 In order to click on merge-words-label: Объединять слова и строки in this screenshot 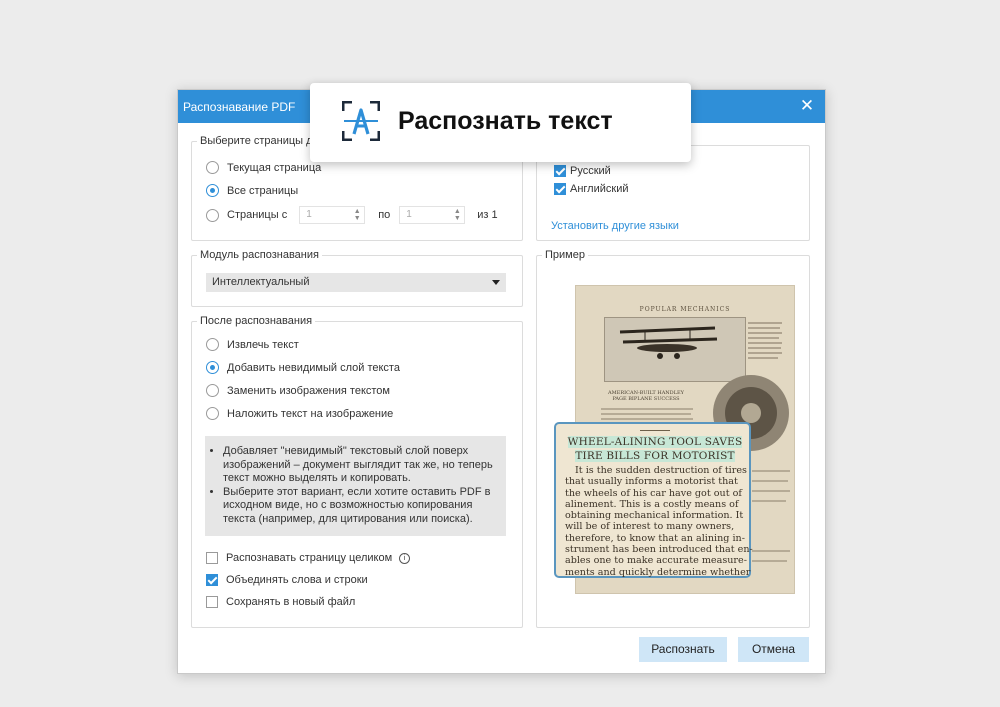, I will do `click(297, 580)`.